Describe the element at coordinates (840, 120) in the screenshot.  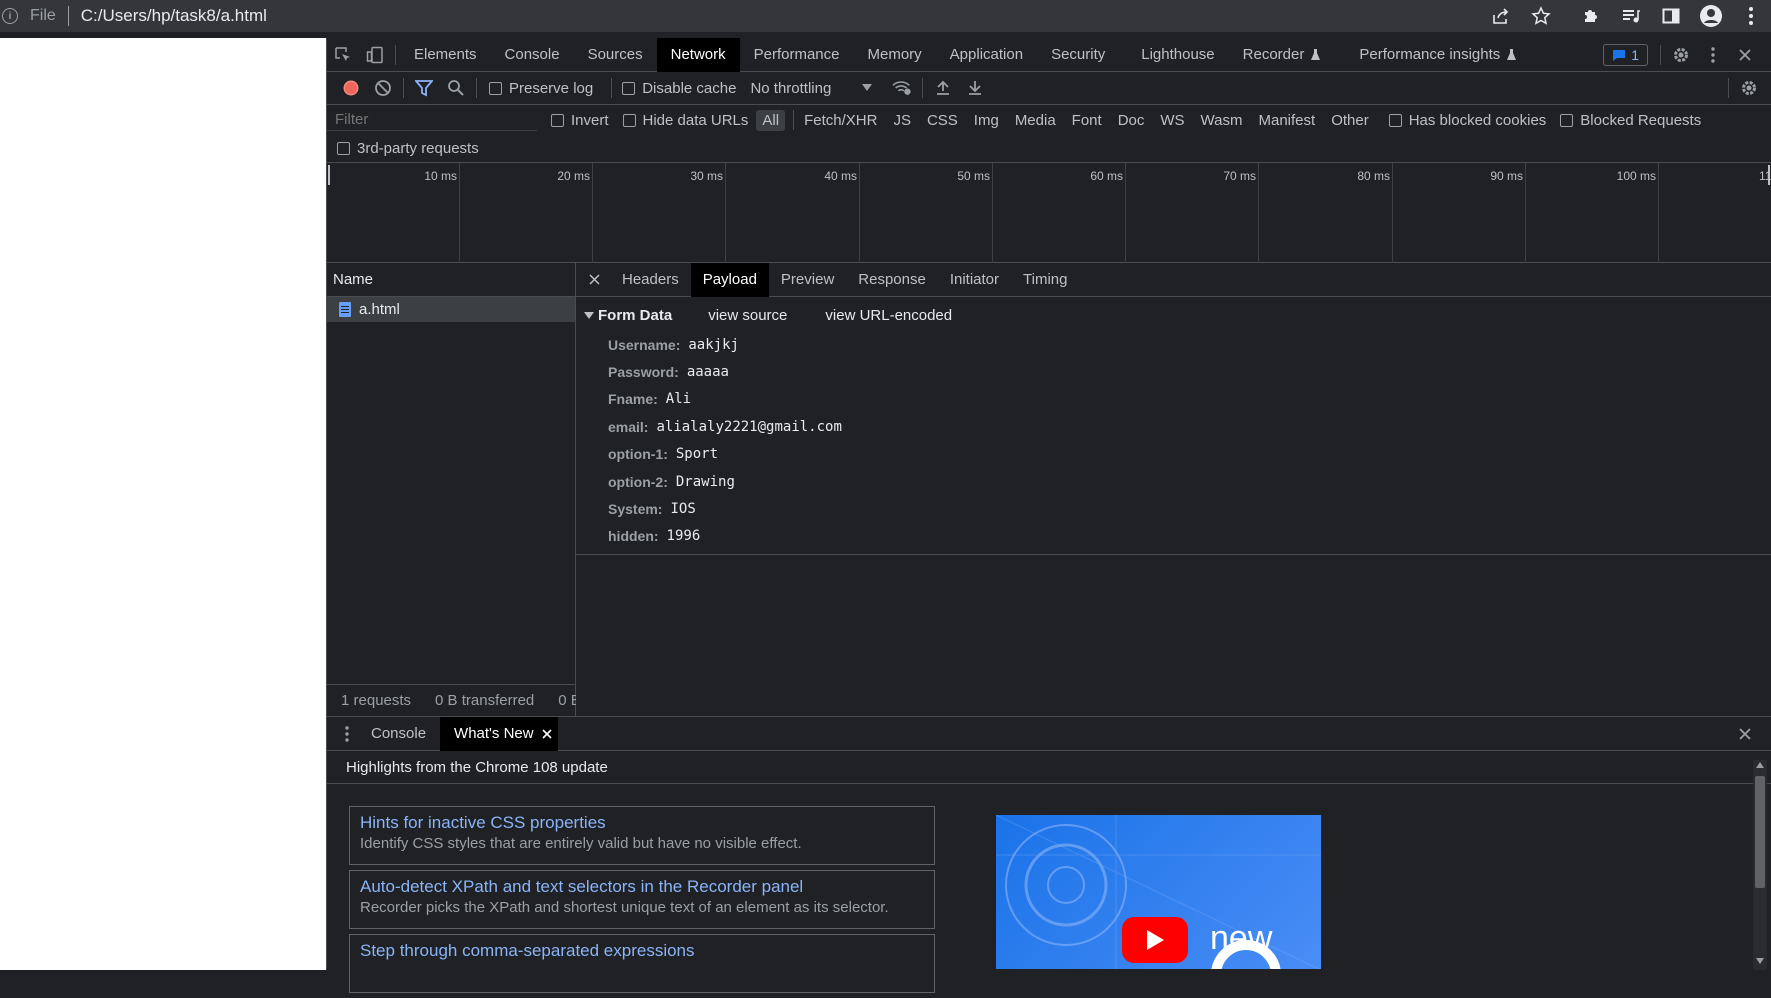
I see `filter-type-fetch-xhr: Fetch/XHR` at that location.